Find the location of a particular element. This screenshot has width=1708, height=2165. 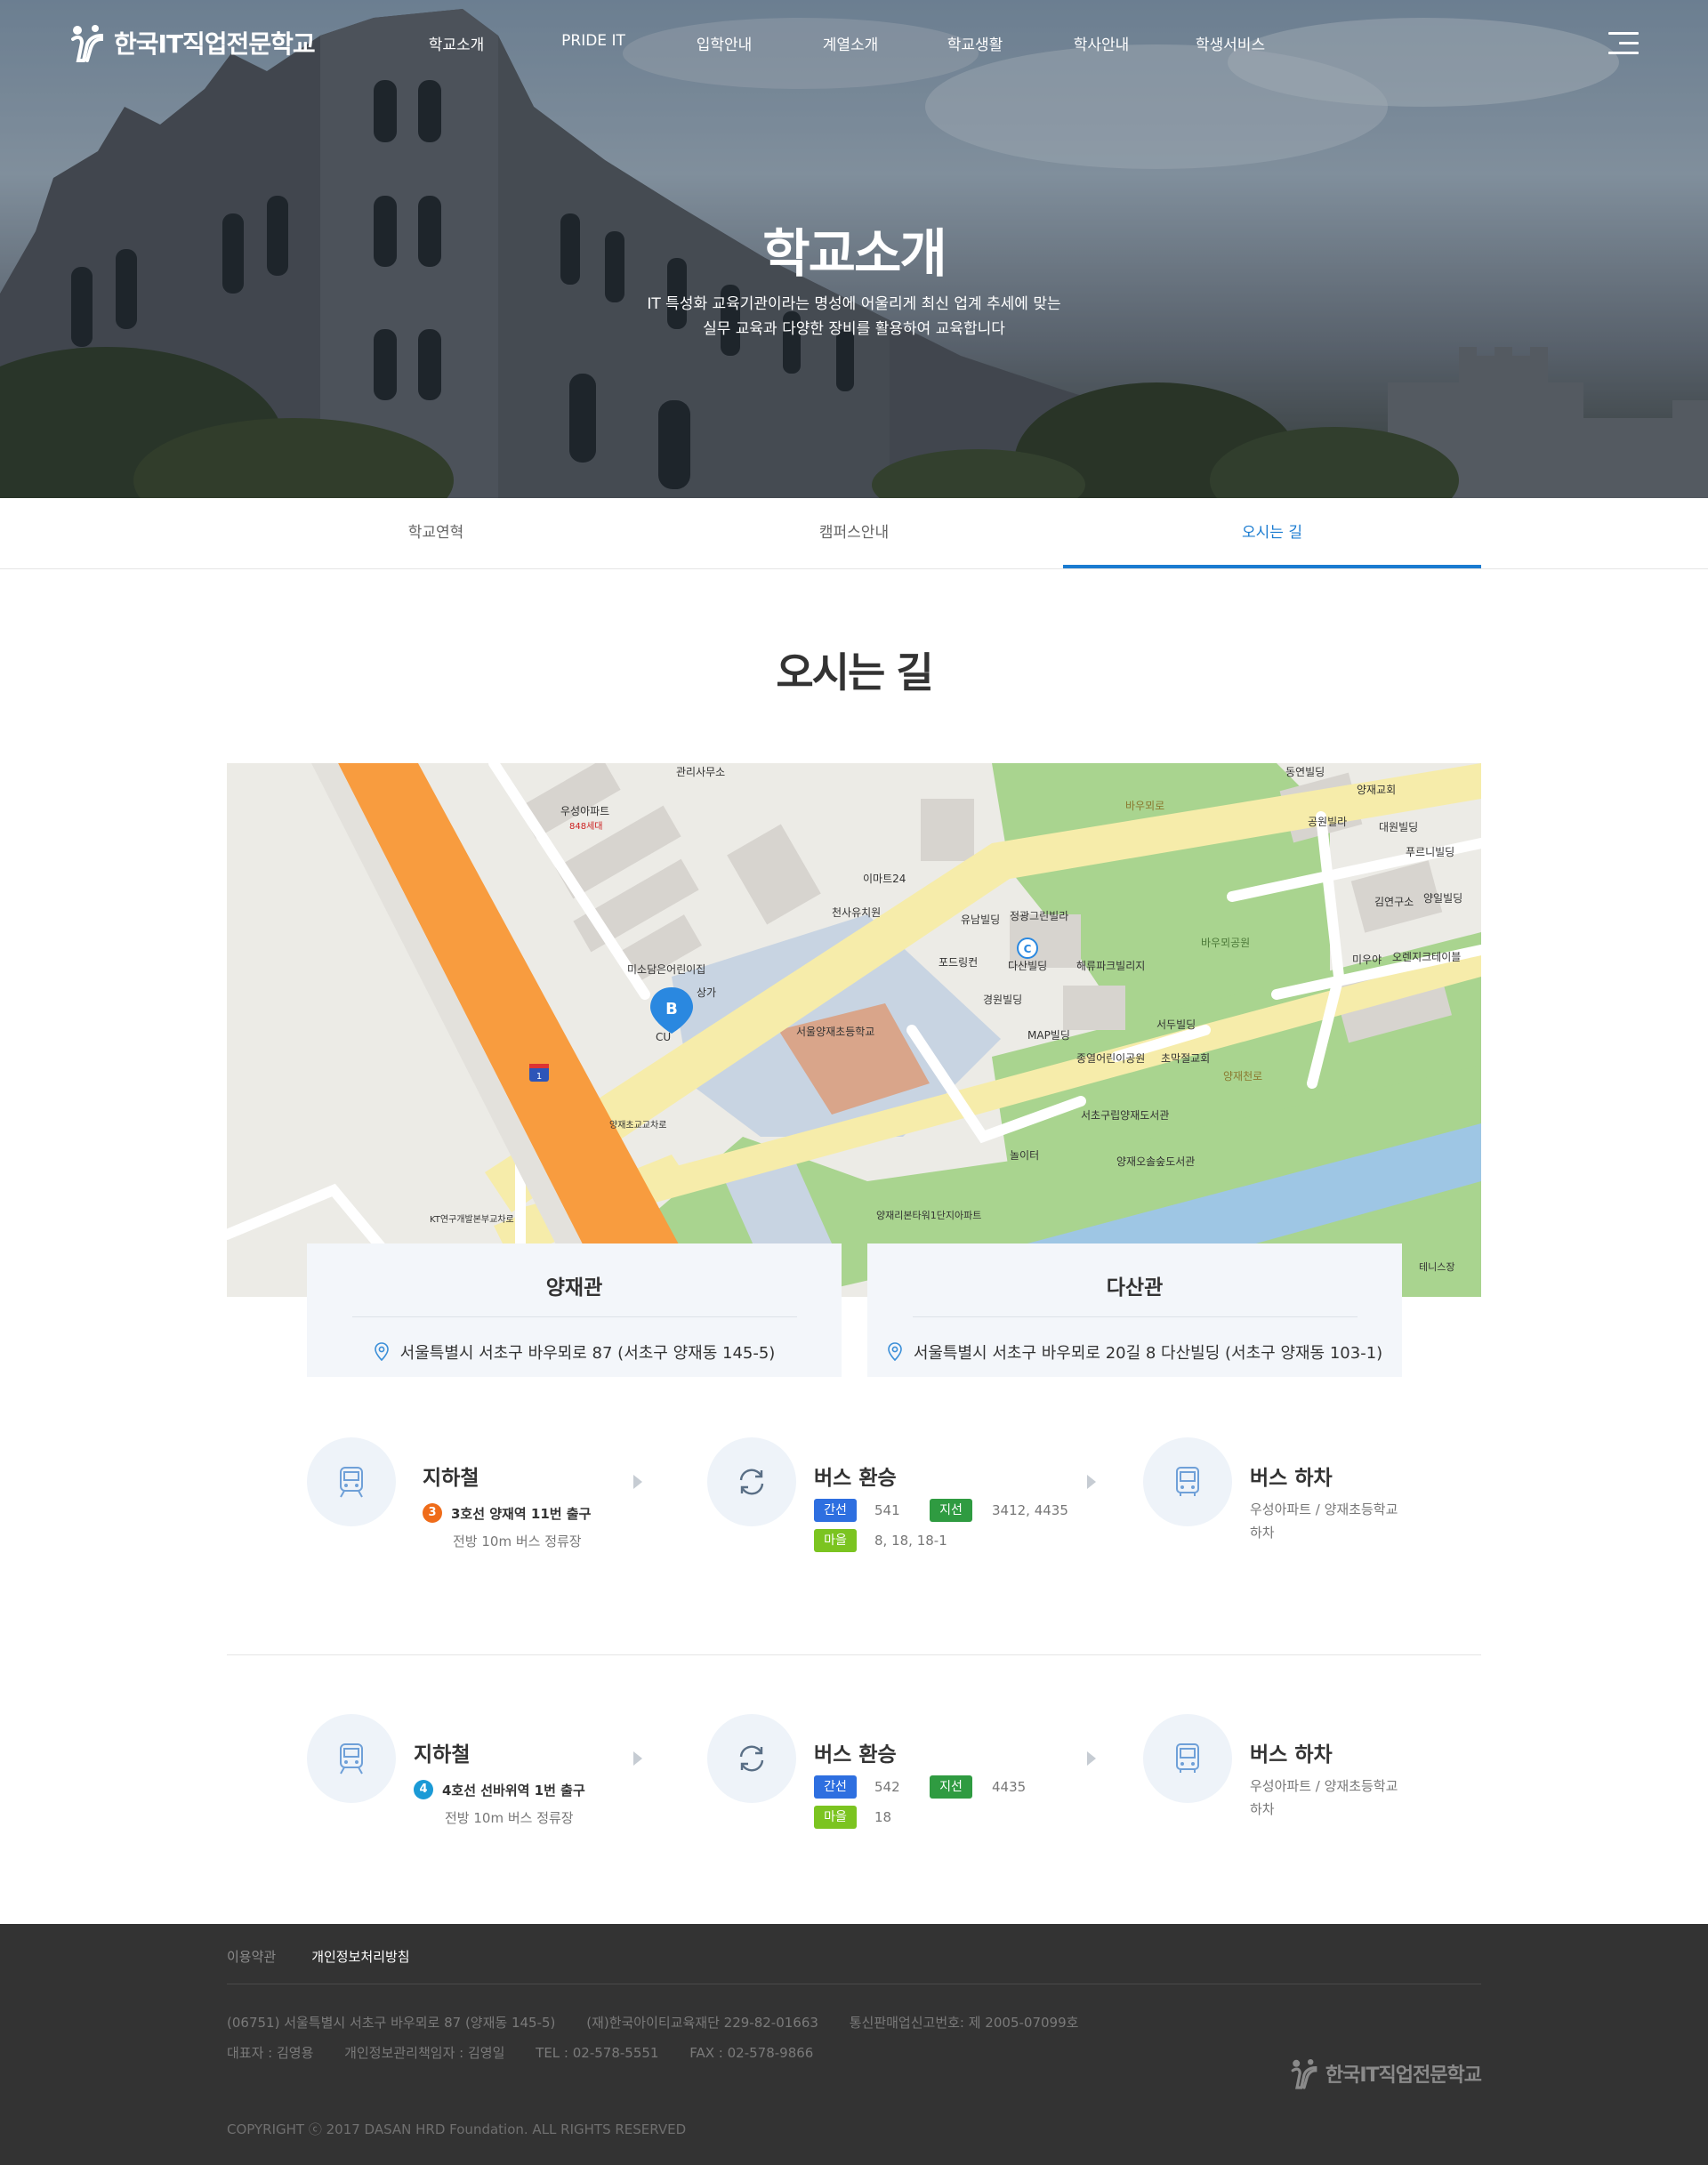

nav-item-pride: PRIDE IT is located at coordinates (593, 43).